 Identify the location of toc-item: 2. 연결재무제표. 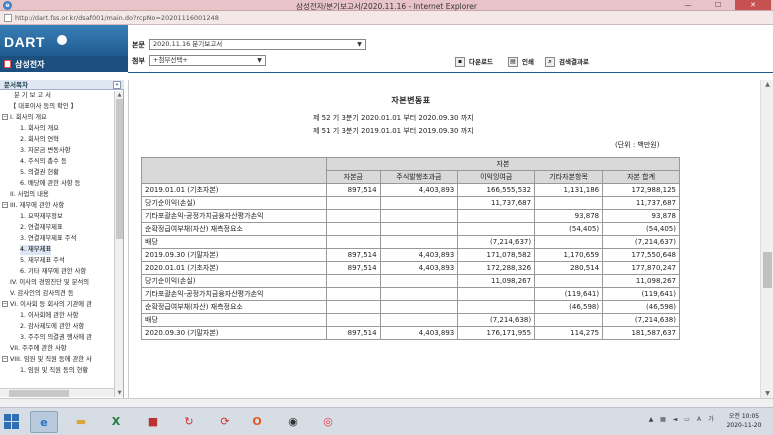
(41, 228).